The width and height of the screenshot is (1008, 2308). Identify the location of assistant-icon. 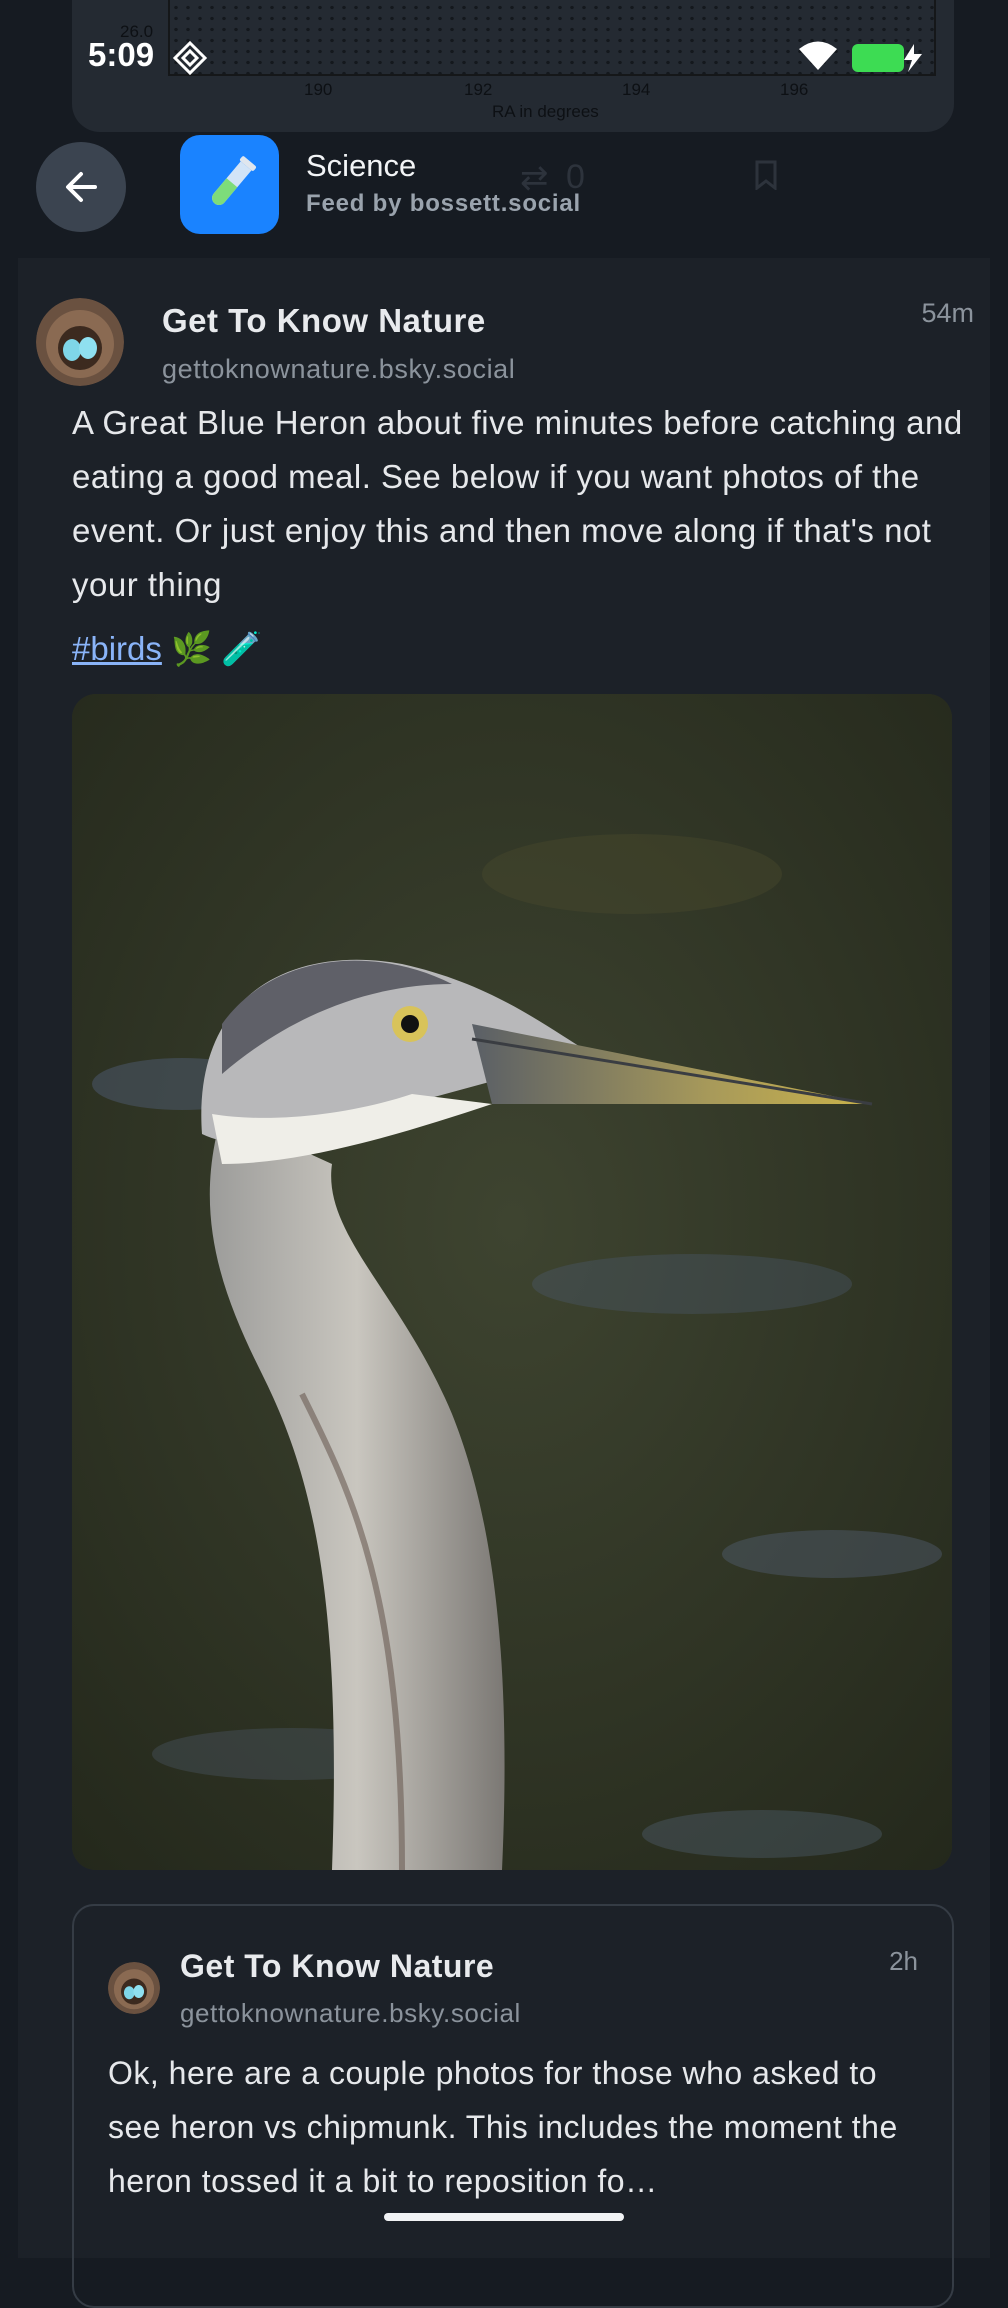
(190, 60).